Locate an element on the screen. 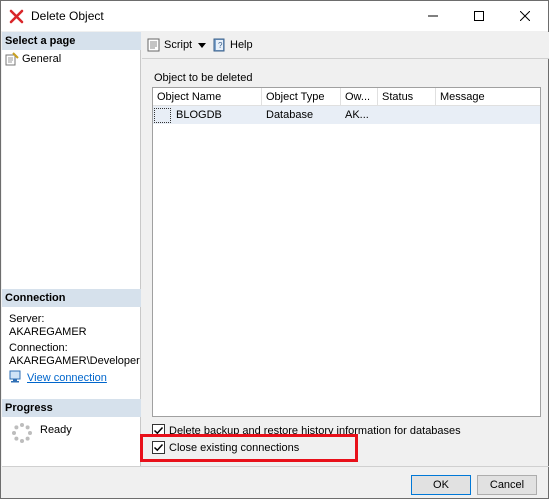  progress-spinner-icon is located at coordinates (22, 433).